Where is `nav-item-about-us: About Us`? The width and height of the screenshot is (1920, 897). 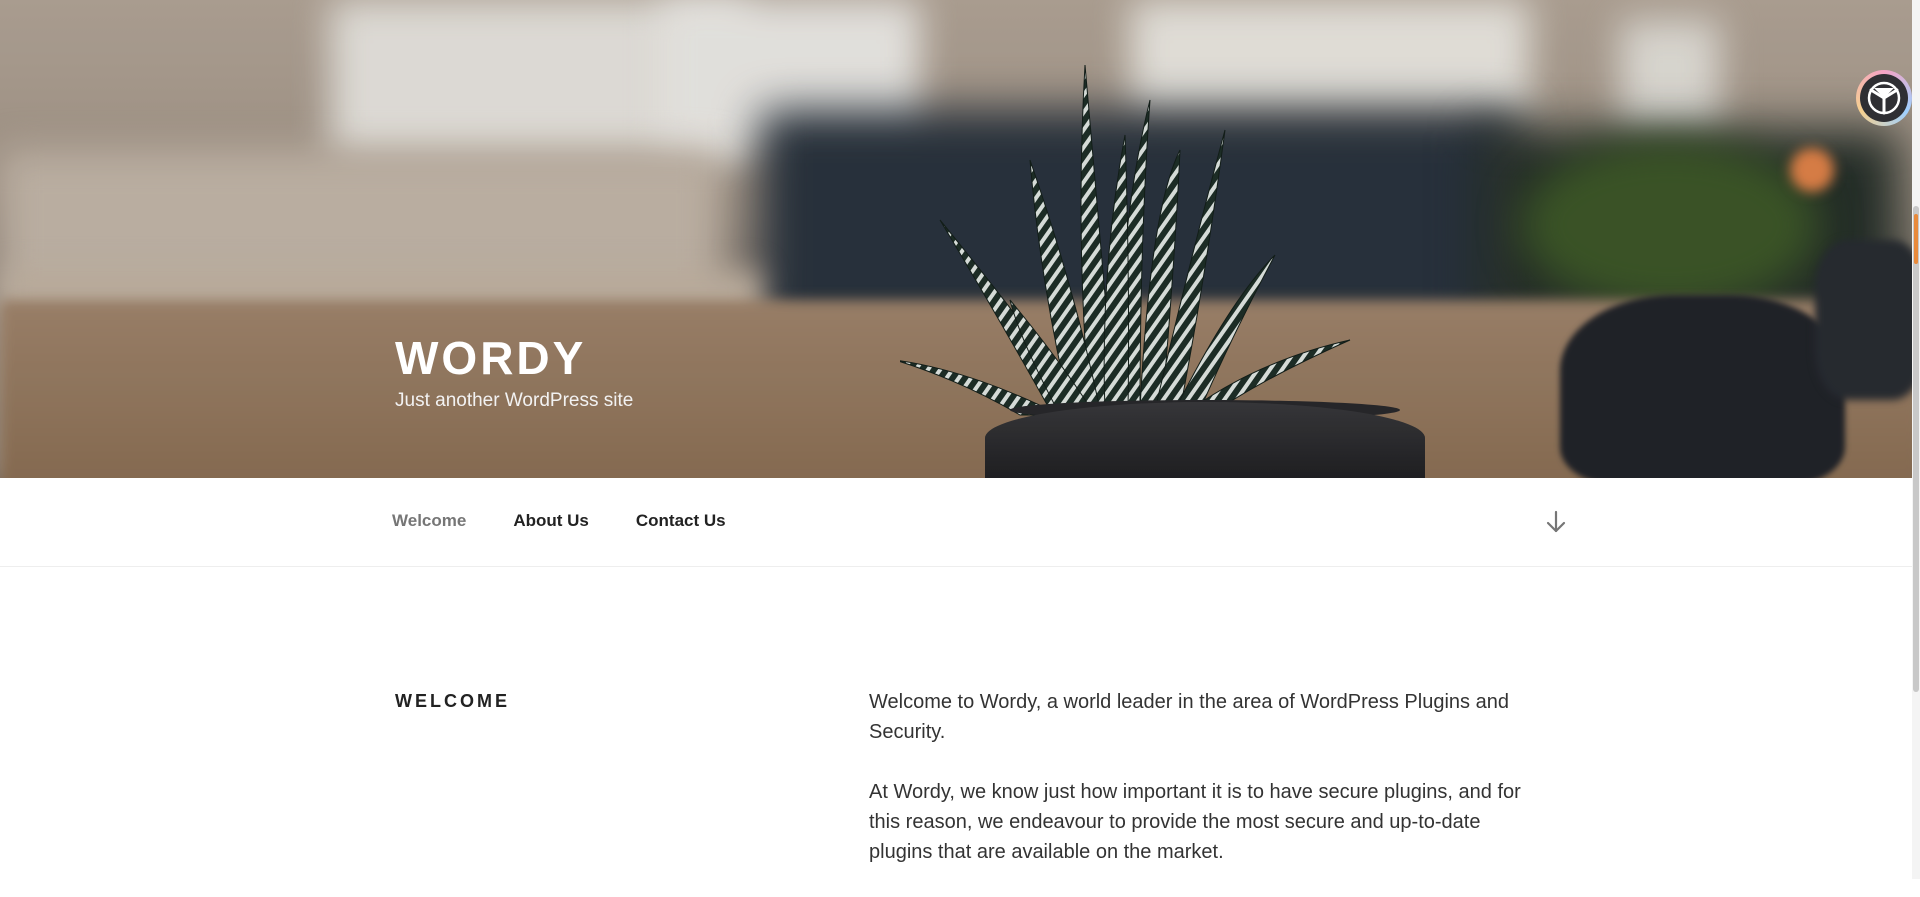 nav-item-about-us: About Us is located at coordinates (551, 521).